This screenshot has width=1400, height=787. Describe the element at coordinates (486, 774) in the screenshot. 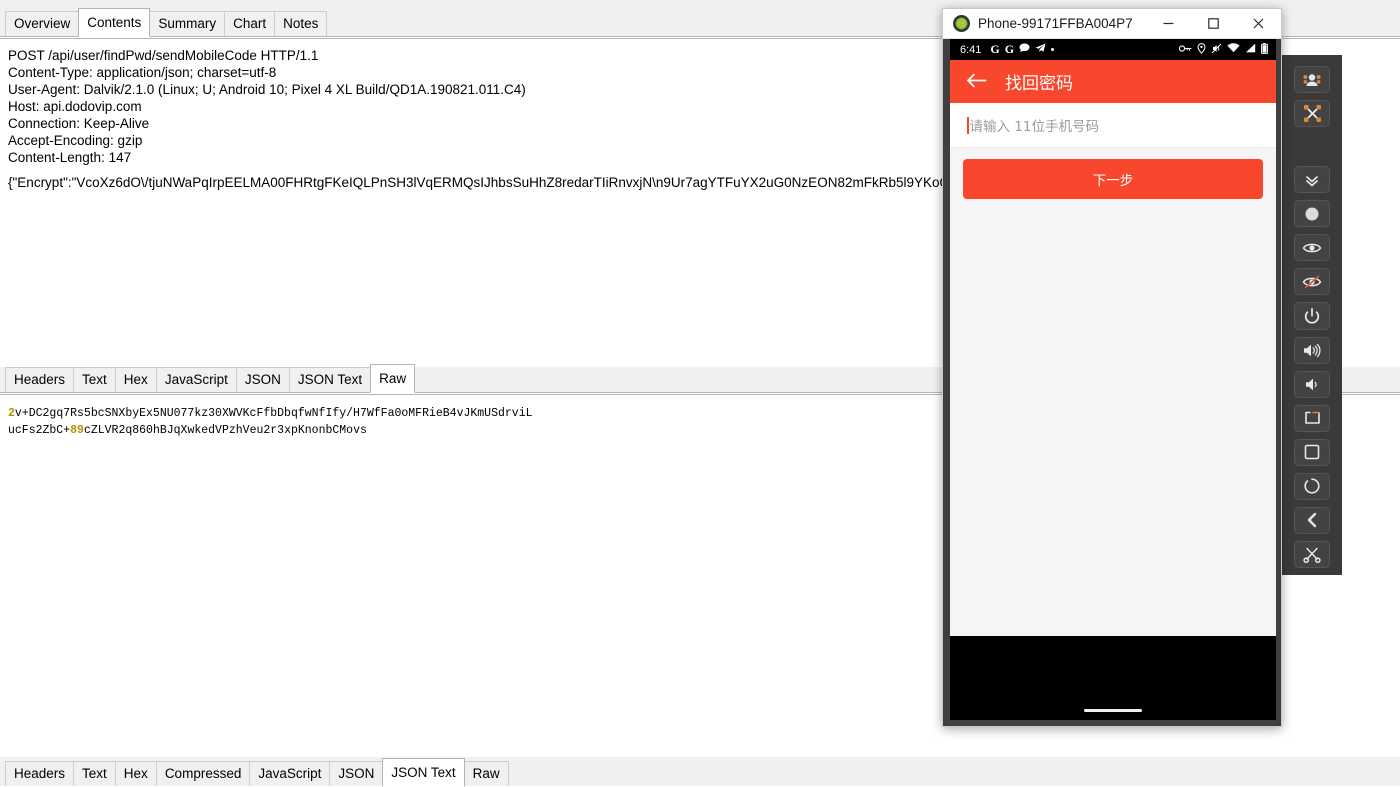

I see `response-tab-raw: Raw` at that location.